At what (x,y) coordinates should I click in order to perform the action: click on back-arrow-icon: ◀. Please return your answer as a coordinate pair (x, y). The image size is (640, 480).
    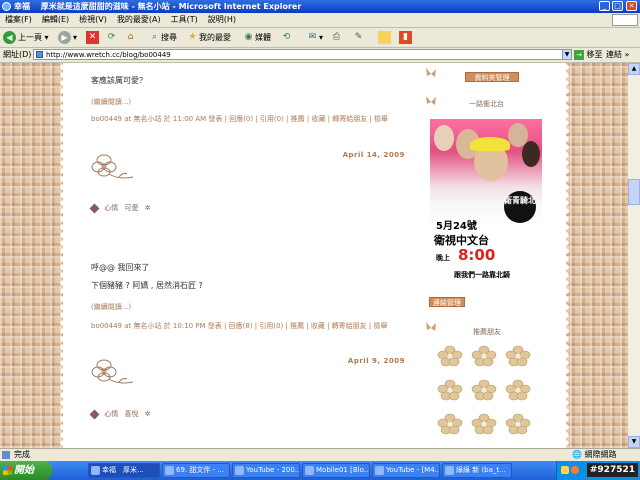
    Looking at the image, I should click on (9, 37).